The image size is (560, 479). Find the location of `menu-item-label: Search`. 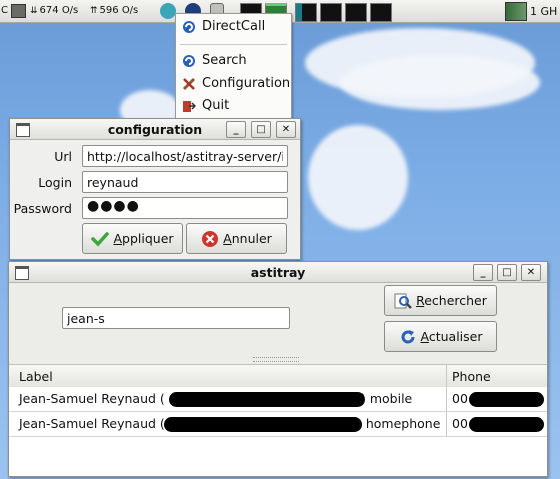

menu-item-label: Search is located at coordinates (224, 60).